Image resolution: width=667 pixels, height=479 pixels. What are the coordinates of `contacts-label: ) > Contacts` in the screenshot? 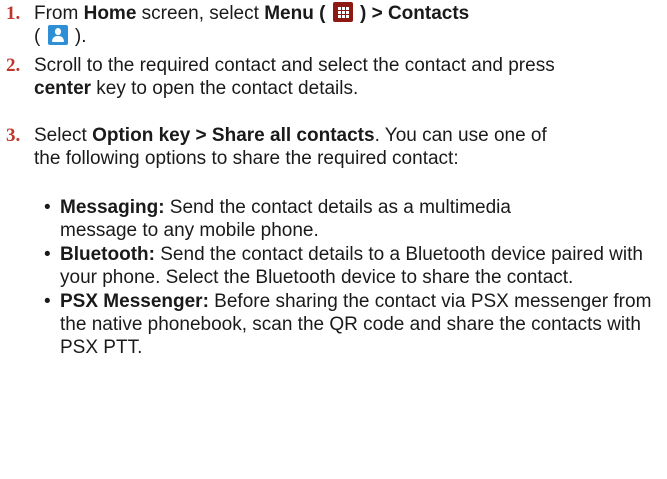 It's located at (412, 13).